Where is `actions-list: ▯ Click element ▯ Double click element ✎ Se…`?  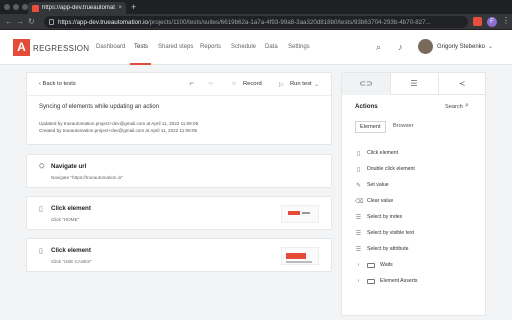
actions-list: ▯ Click element ▯ Double click element ✎ Se… is located at coordinates (417, 217).